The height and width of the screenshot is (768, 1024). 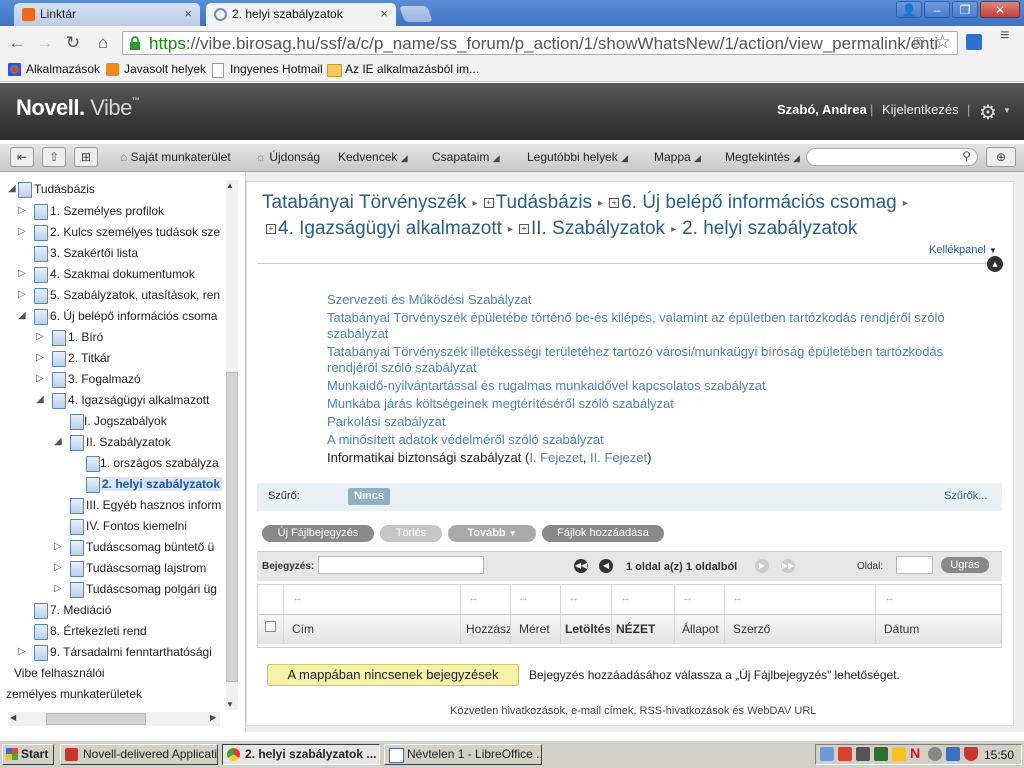 I want to click on n-letter-icon: N, so click(x=915, y=753).